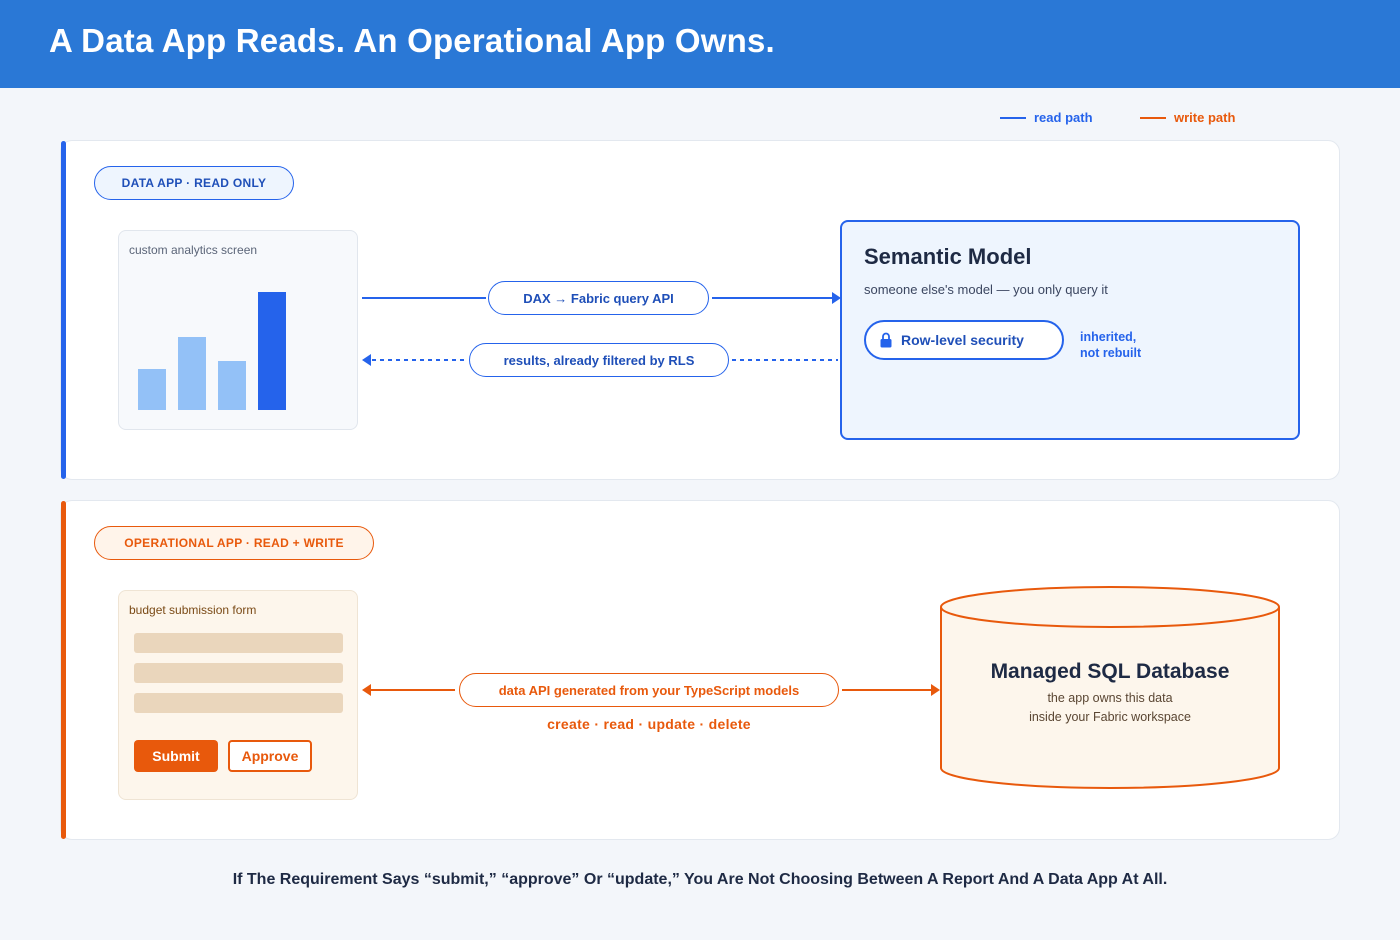 The height and width of the screenshot is (940, 1400). What do you see at coordinates (366, 690) in the screenshot?
I see `api-arrowhead-left` at bounding box center [366, 690].